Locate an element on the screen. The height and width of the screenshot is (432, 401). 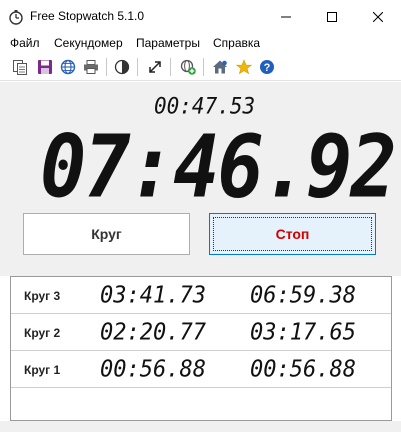
minimize-button is located at coordinates (286, 16).